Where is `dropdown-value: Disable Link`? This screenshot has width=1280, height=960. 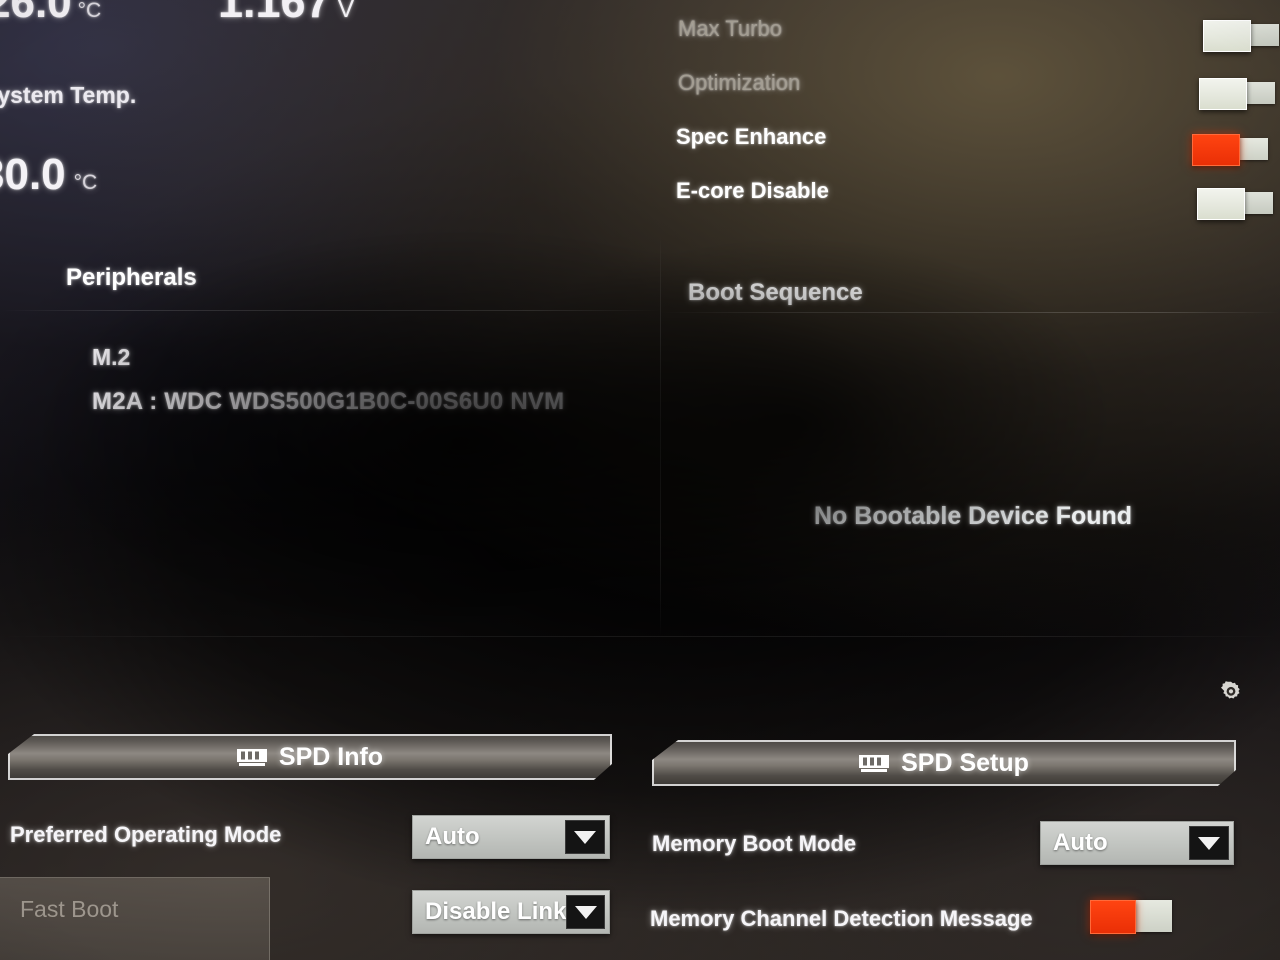
dropdown-value: Disable Link is located at coordinates (496, 911).